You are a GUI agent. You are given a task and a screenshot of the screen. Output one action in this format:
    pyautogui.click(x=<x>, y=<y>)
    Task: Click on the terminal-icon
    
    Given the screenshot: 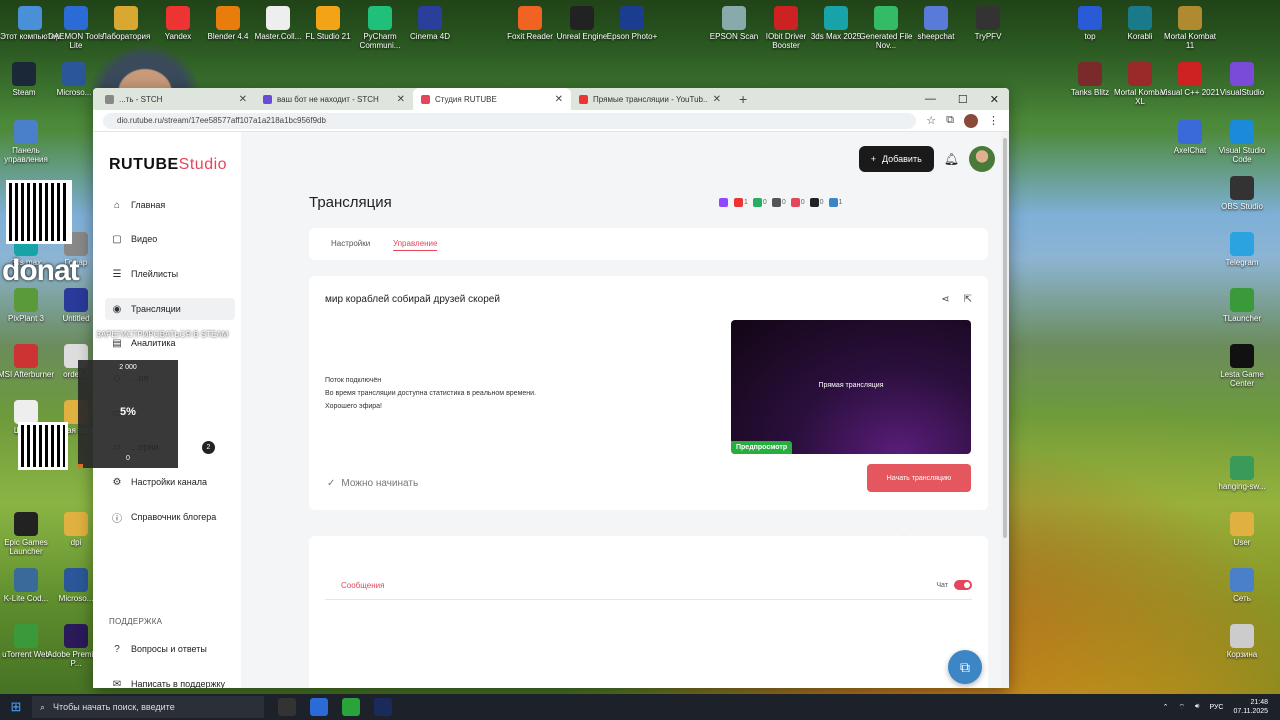 What is the action you would take?
    pyautogui.click(x=383, y=707)
    